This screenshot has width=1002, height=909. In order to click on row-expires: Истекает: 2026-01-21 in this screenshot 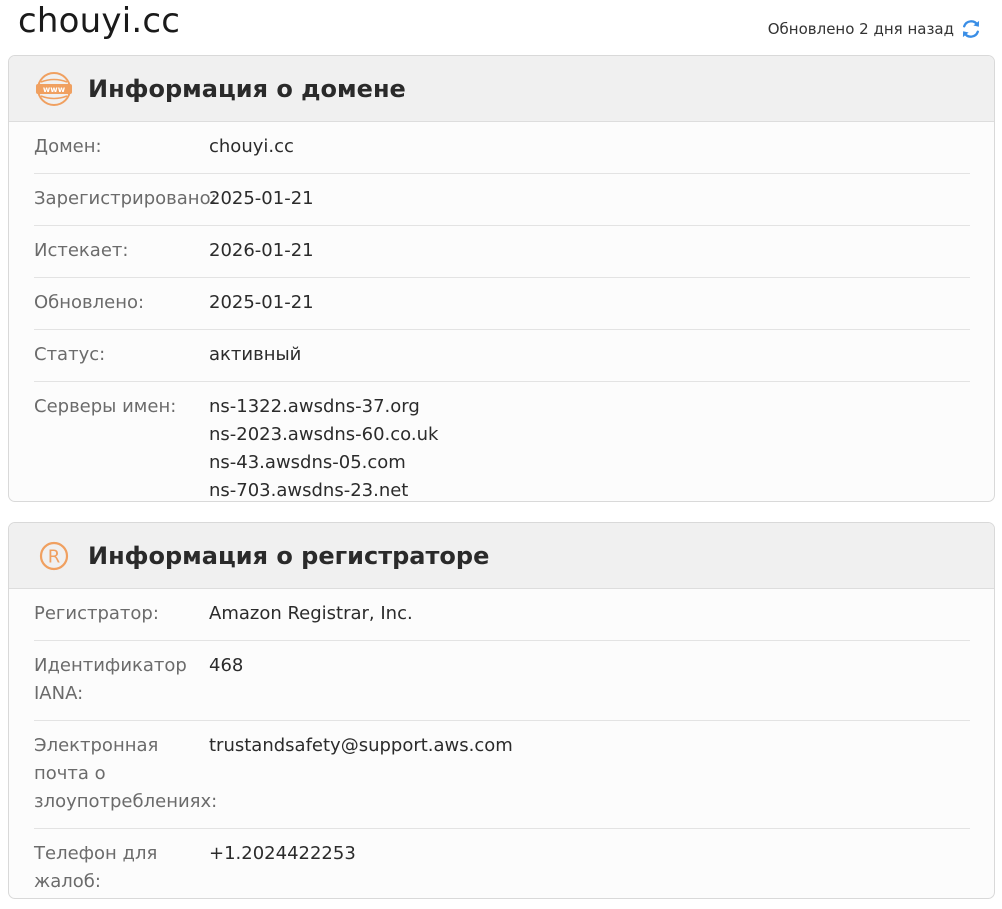, I will do `click(502, 252)`.